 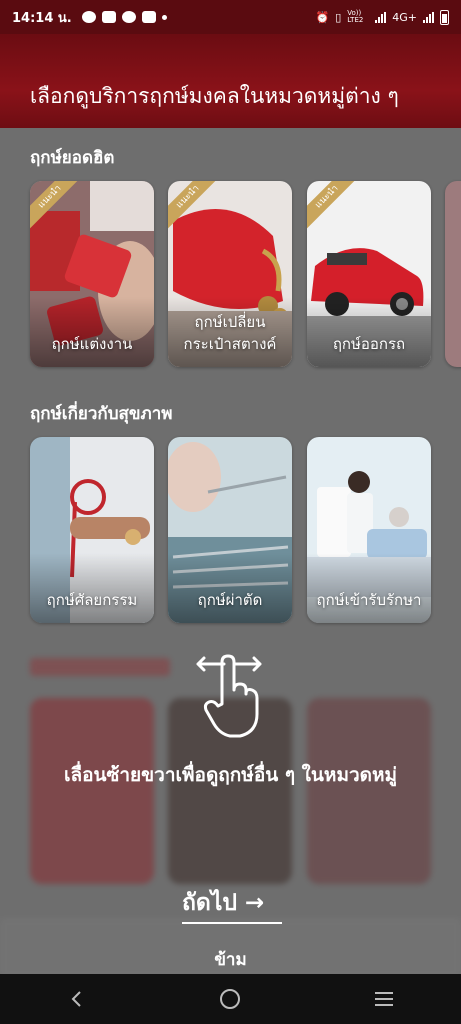 I want to click on card-surgery: ฤกษ์ผ่าตัด, so click(x=230, y=530).